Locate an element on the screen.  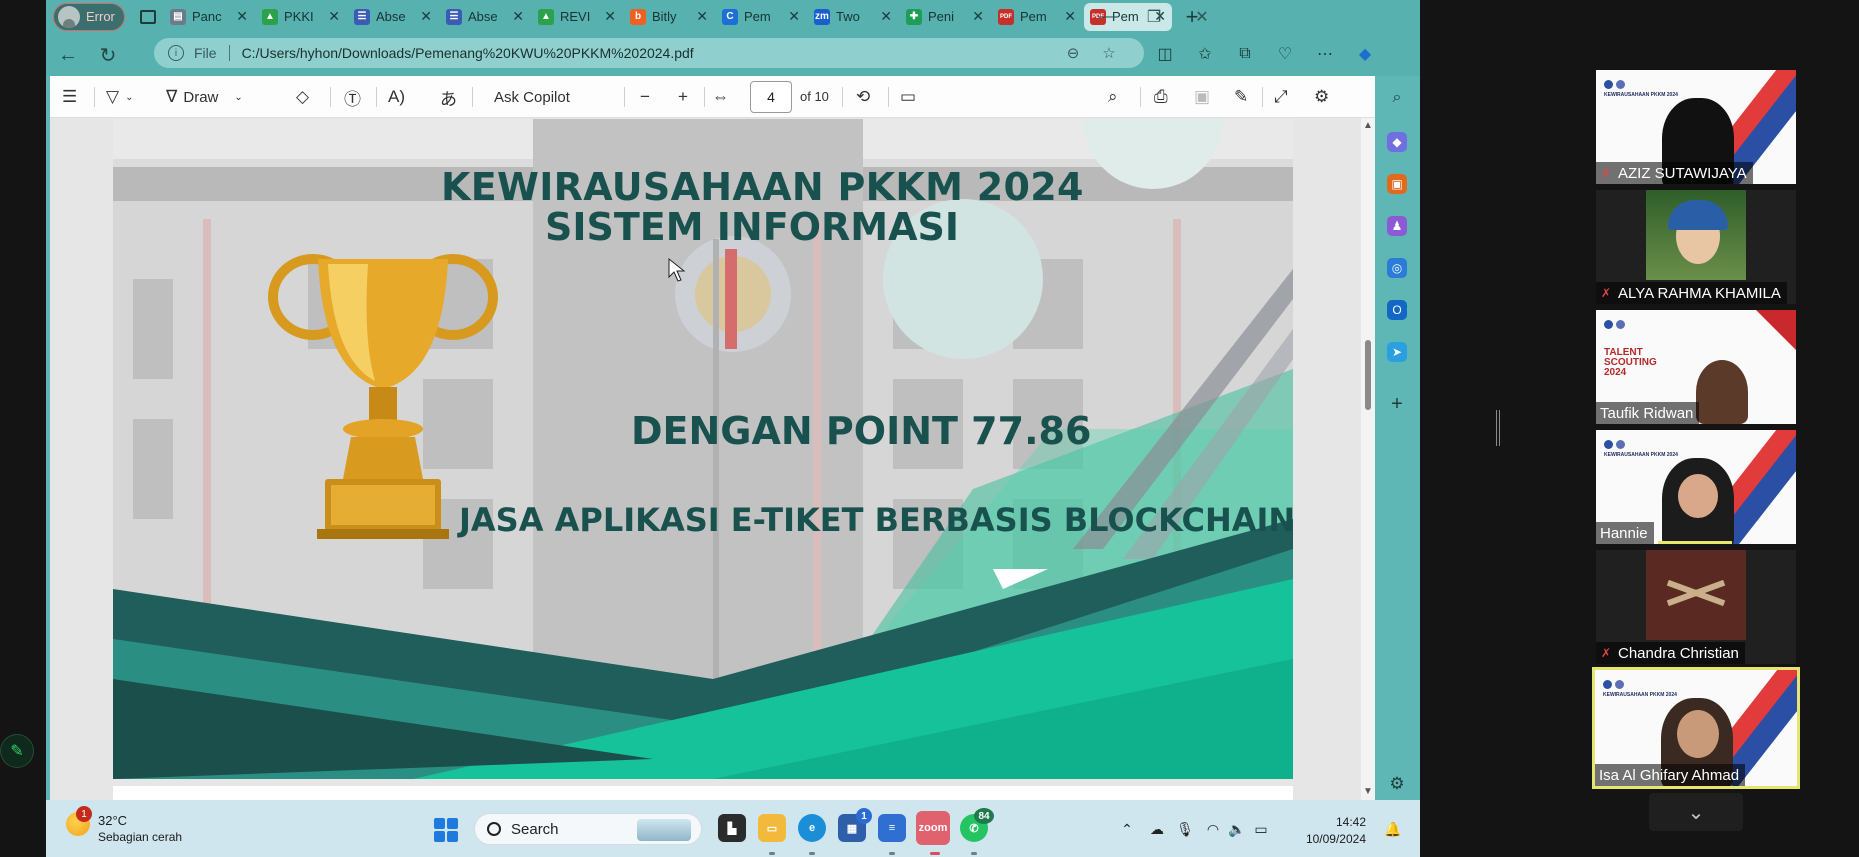
participant-tile: KEWIRAUSAHAAN PKKM 2024 Hannie is located at coordinates (1696, 487).